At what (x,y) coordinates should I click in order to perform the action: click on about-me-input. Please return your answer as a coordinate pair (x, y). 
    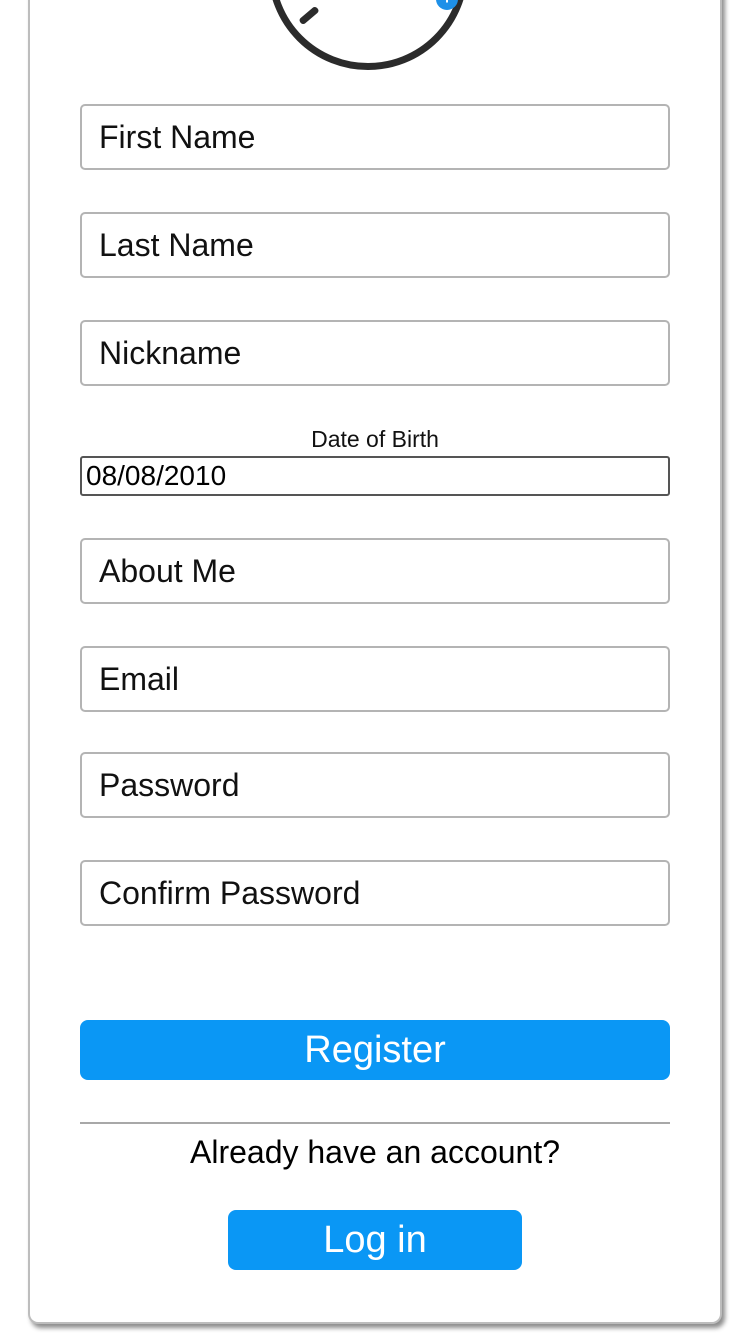
    Looking at the image, I should click on (375, 571).